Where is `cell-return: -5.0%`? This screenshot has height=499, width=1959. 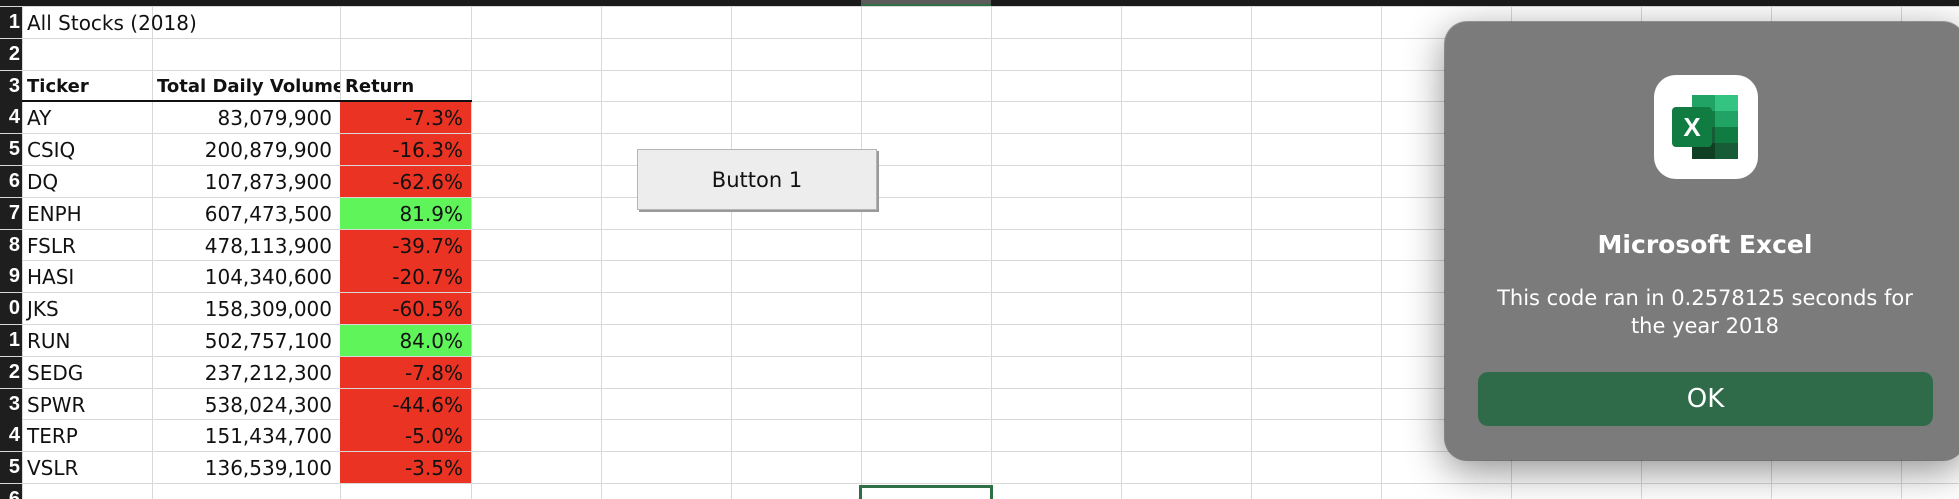
cell-return: -5.0% is located at coordinates (405, 435).